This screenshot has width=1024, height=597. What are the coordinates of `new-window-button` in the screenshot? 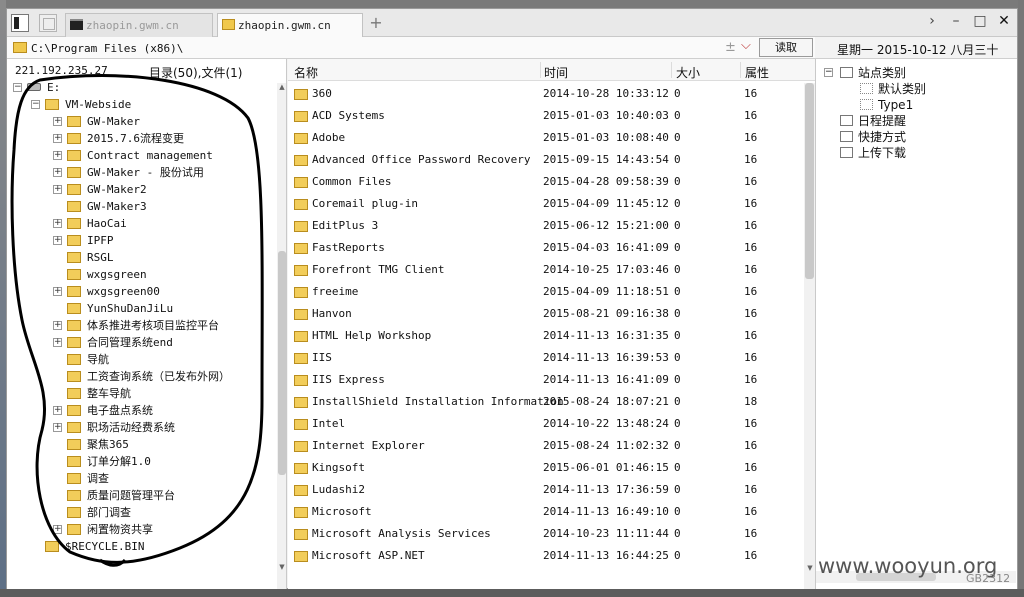 It's located at (48, 23).